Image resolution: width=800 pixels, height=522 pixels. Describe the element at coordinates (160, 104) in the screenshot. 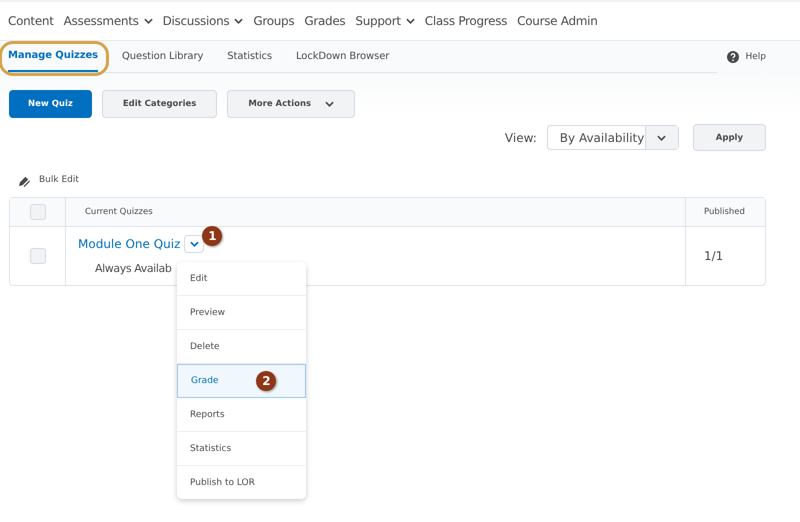

I see `button: Edit Categories` at that location.